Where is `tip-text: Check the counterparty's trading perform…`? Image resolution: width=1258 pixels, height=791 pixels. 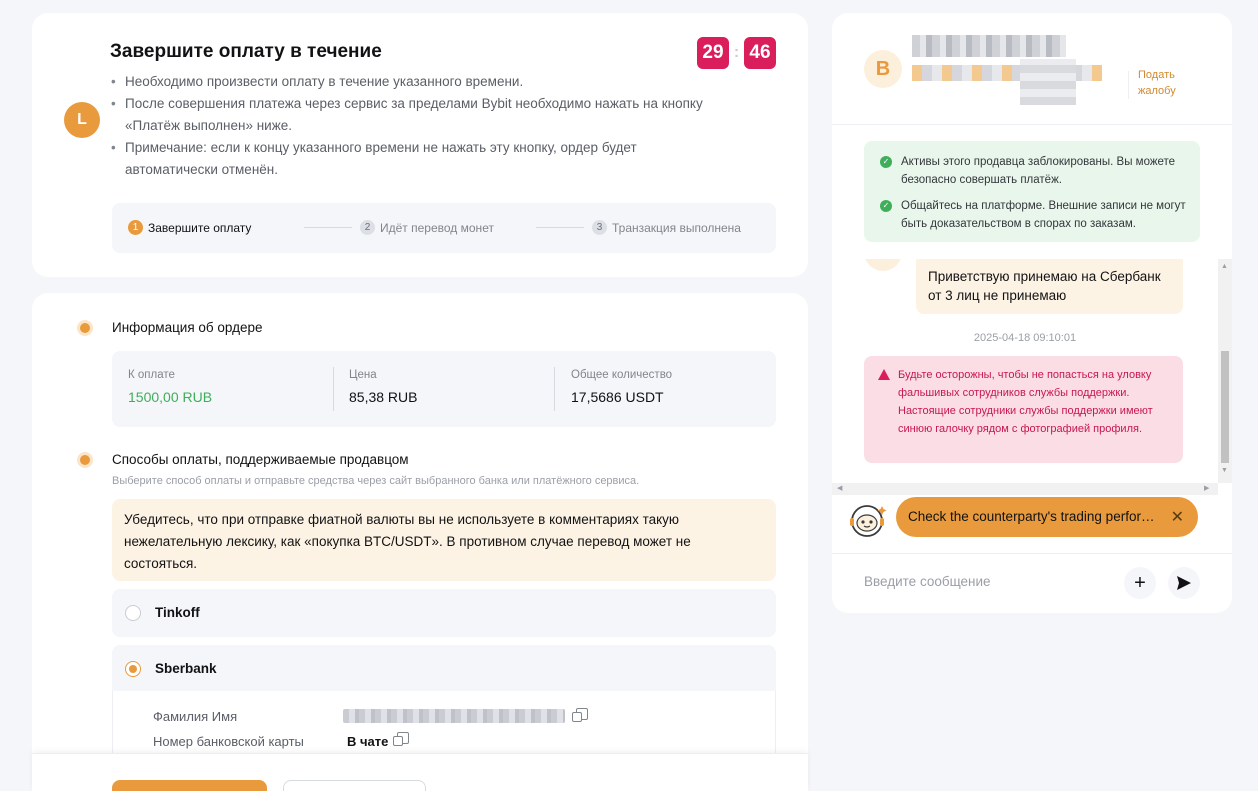
tip-text: Check the counterparty's trading perform… is located at coordinates (1034, 516).